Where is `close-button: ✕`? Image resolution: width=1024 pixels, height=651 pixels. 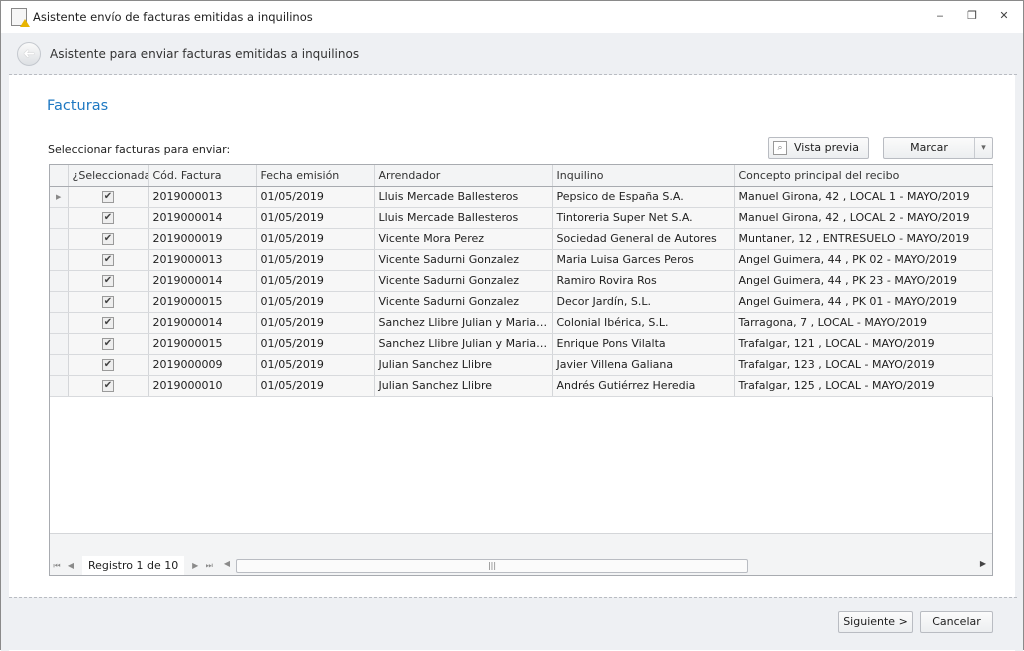
close-button: ✕ is located at coordinates (1004, 16).